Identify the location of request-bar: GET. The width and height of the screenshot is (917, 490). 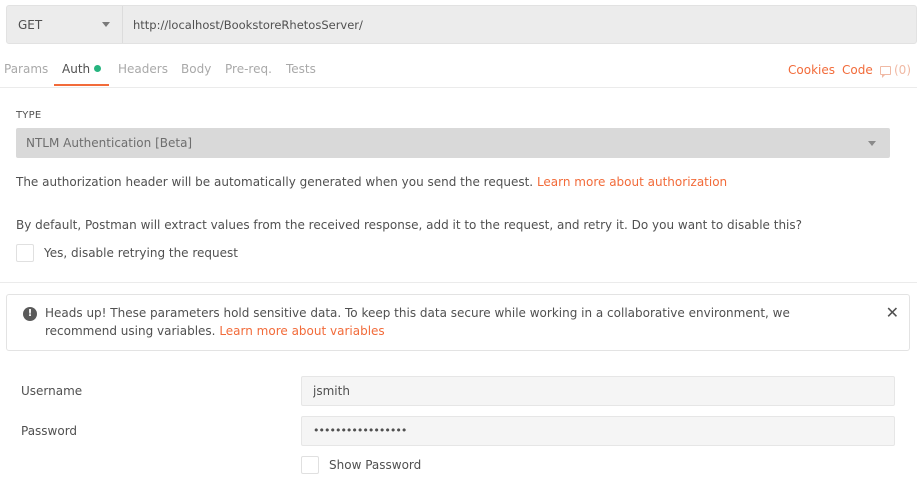
(461, 24).